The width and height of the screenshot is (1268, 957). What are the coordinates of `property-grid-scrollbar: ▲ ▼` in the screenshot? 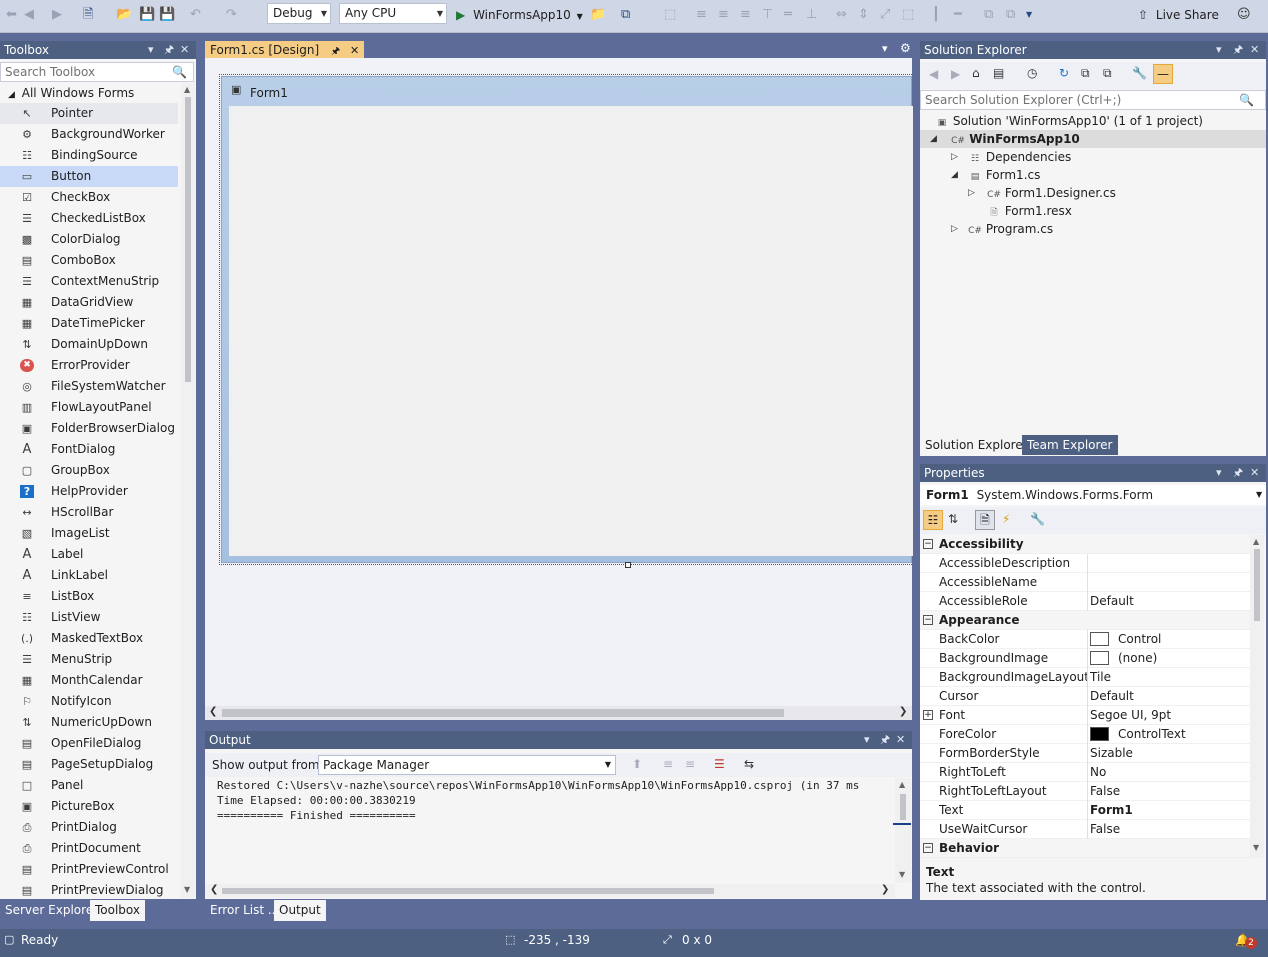 It's located at (1257, 696).